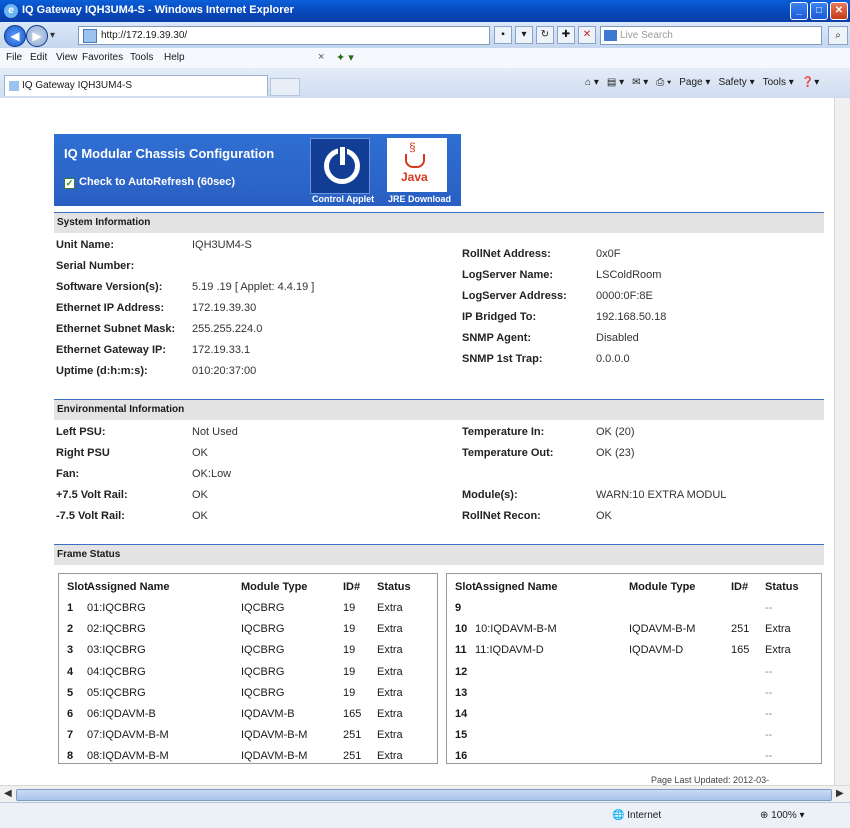 The height and width of the screenshot is (828, 850). I want to click on frame-cell: IQCBRG, so click(263, 629).